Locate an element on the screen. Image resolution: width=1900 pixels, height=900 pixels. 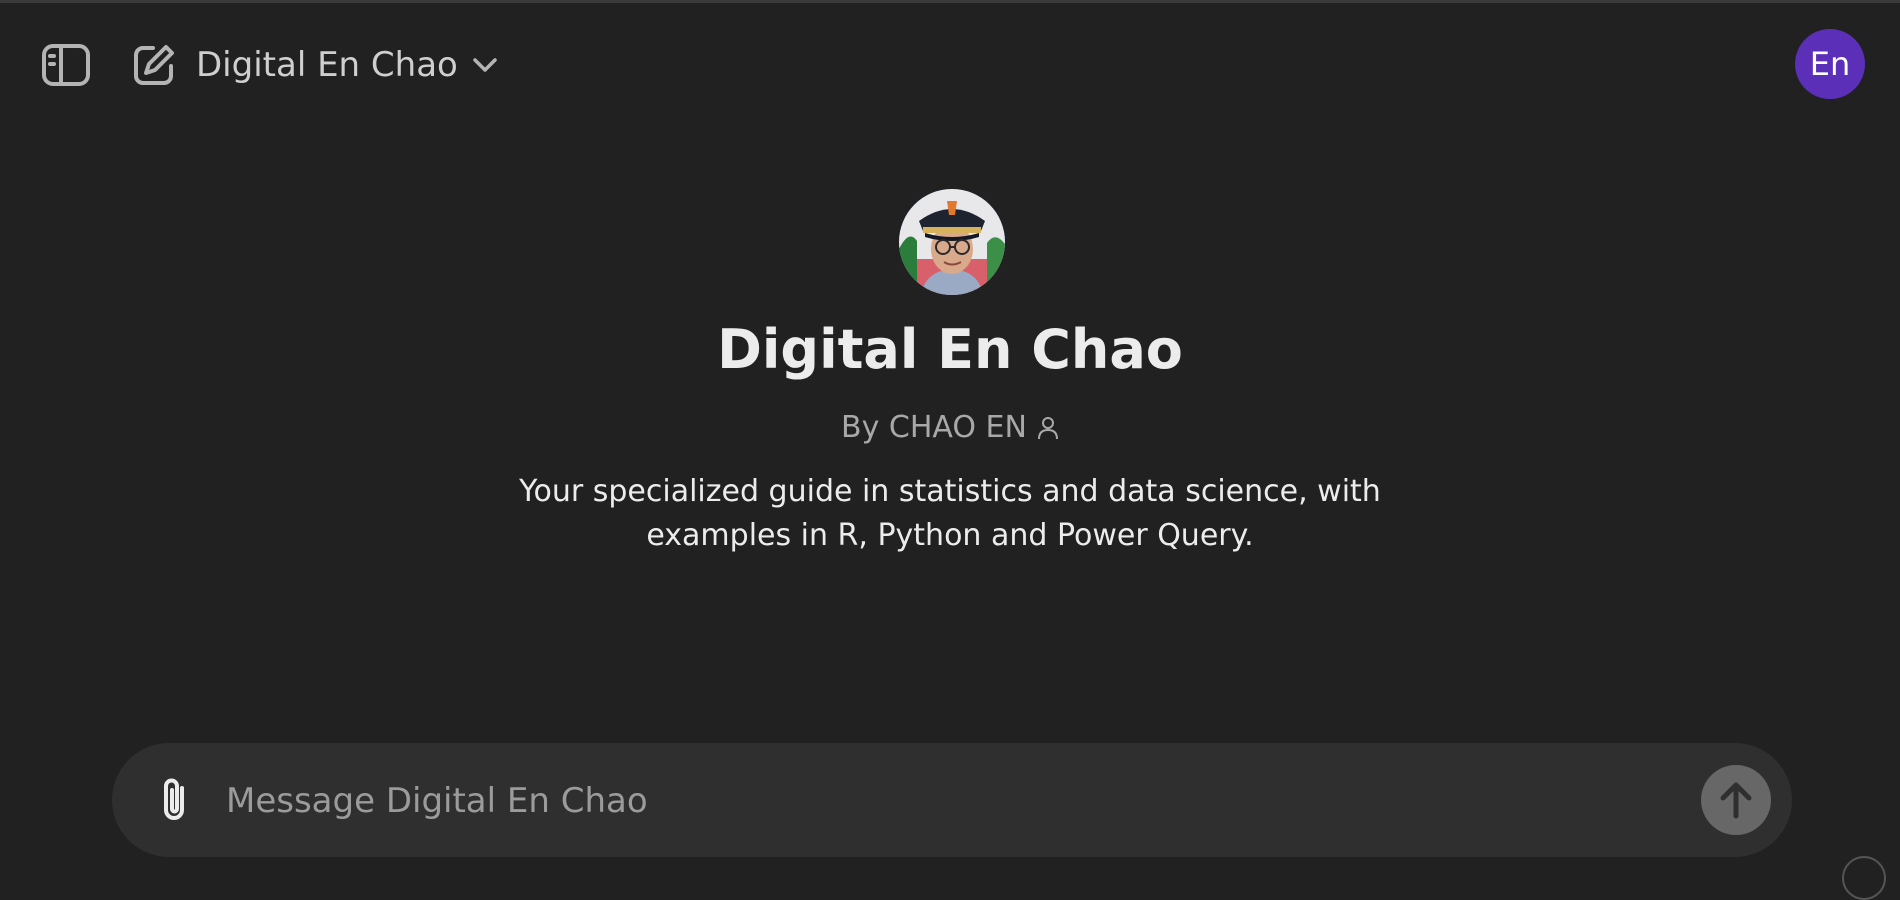
attach-button is located at coordinates (174, 800).